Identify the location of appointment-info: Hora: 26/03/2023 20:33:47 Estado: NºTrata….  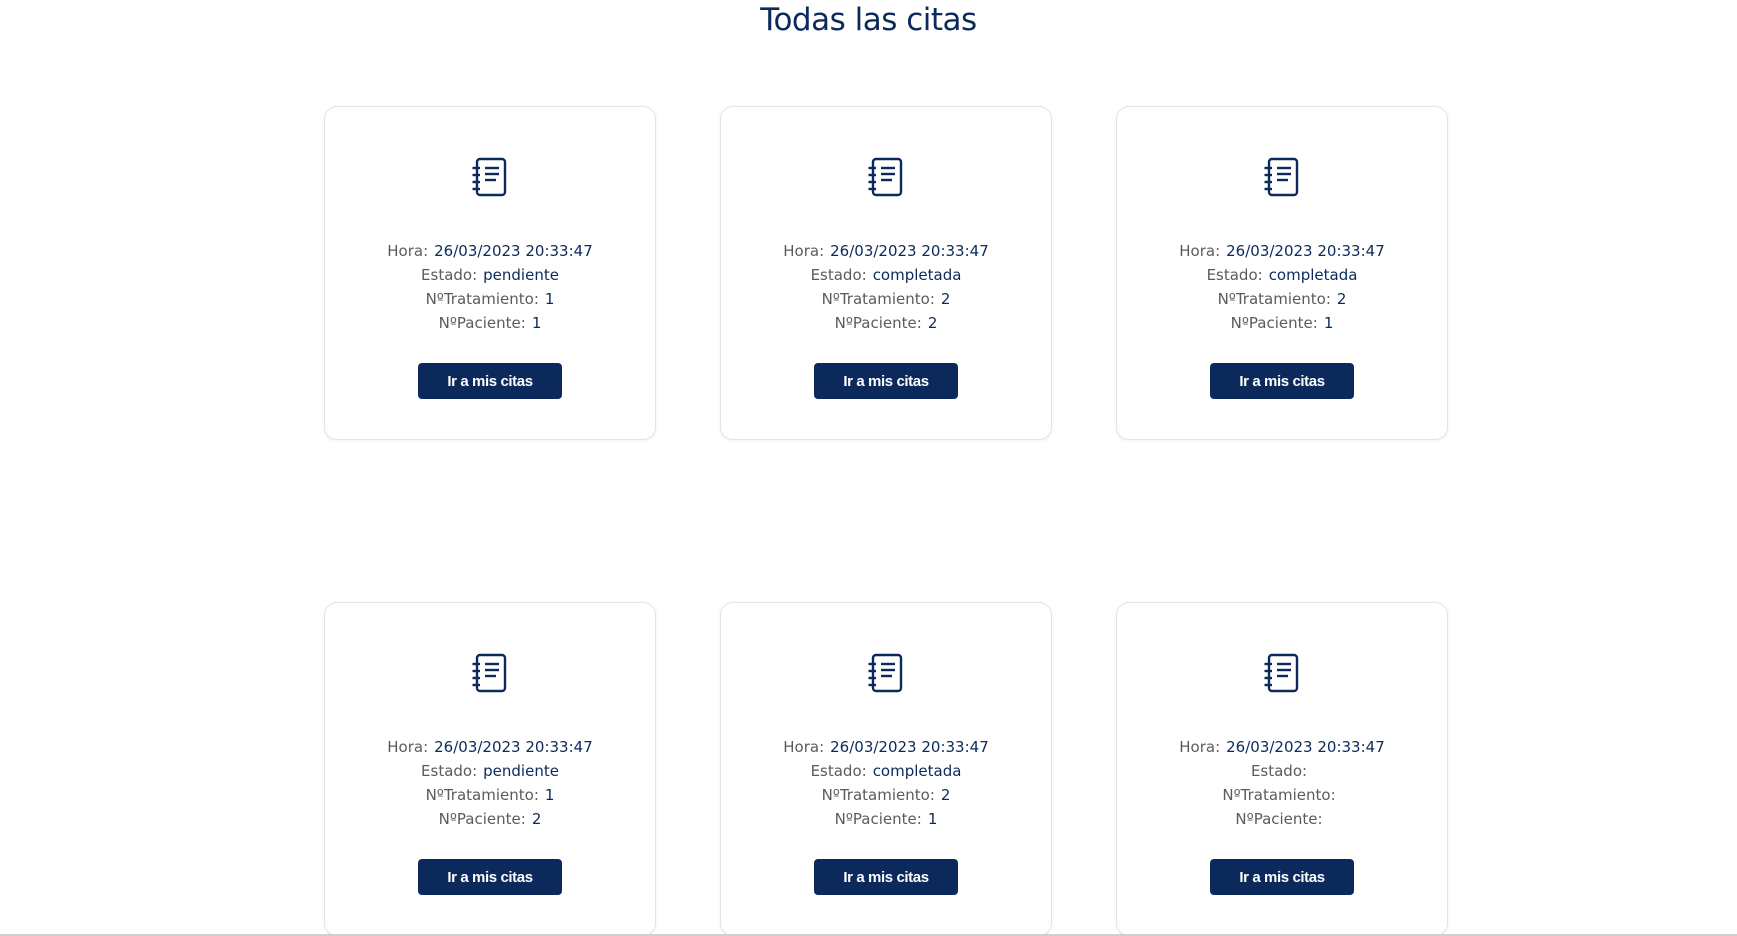
(1281, 783).